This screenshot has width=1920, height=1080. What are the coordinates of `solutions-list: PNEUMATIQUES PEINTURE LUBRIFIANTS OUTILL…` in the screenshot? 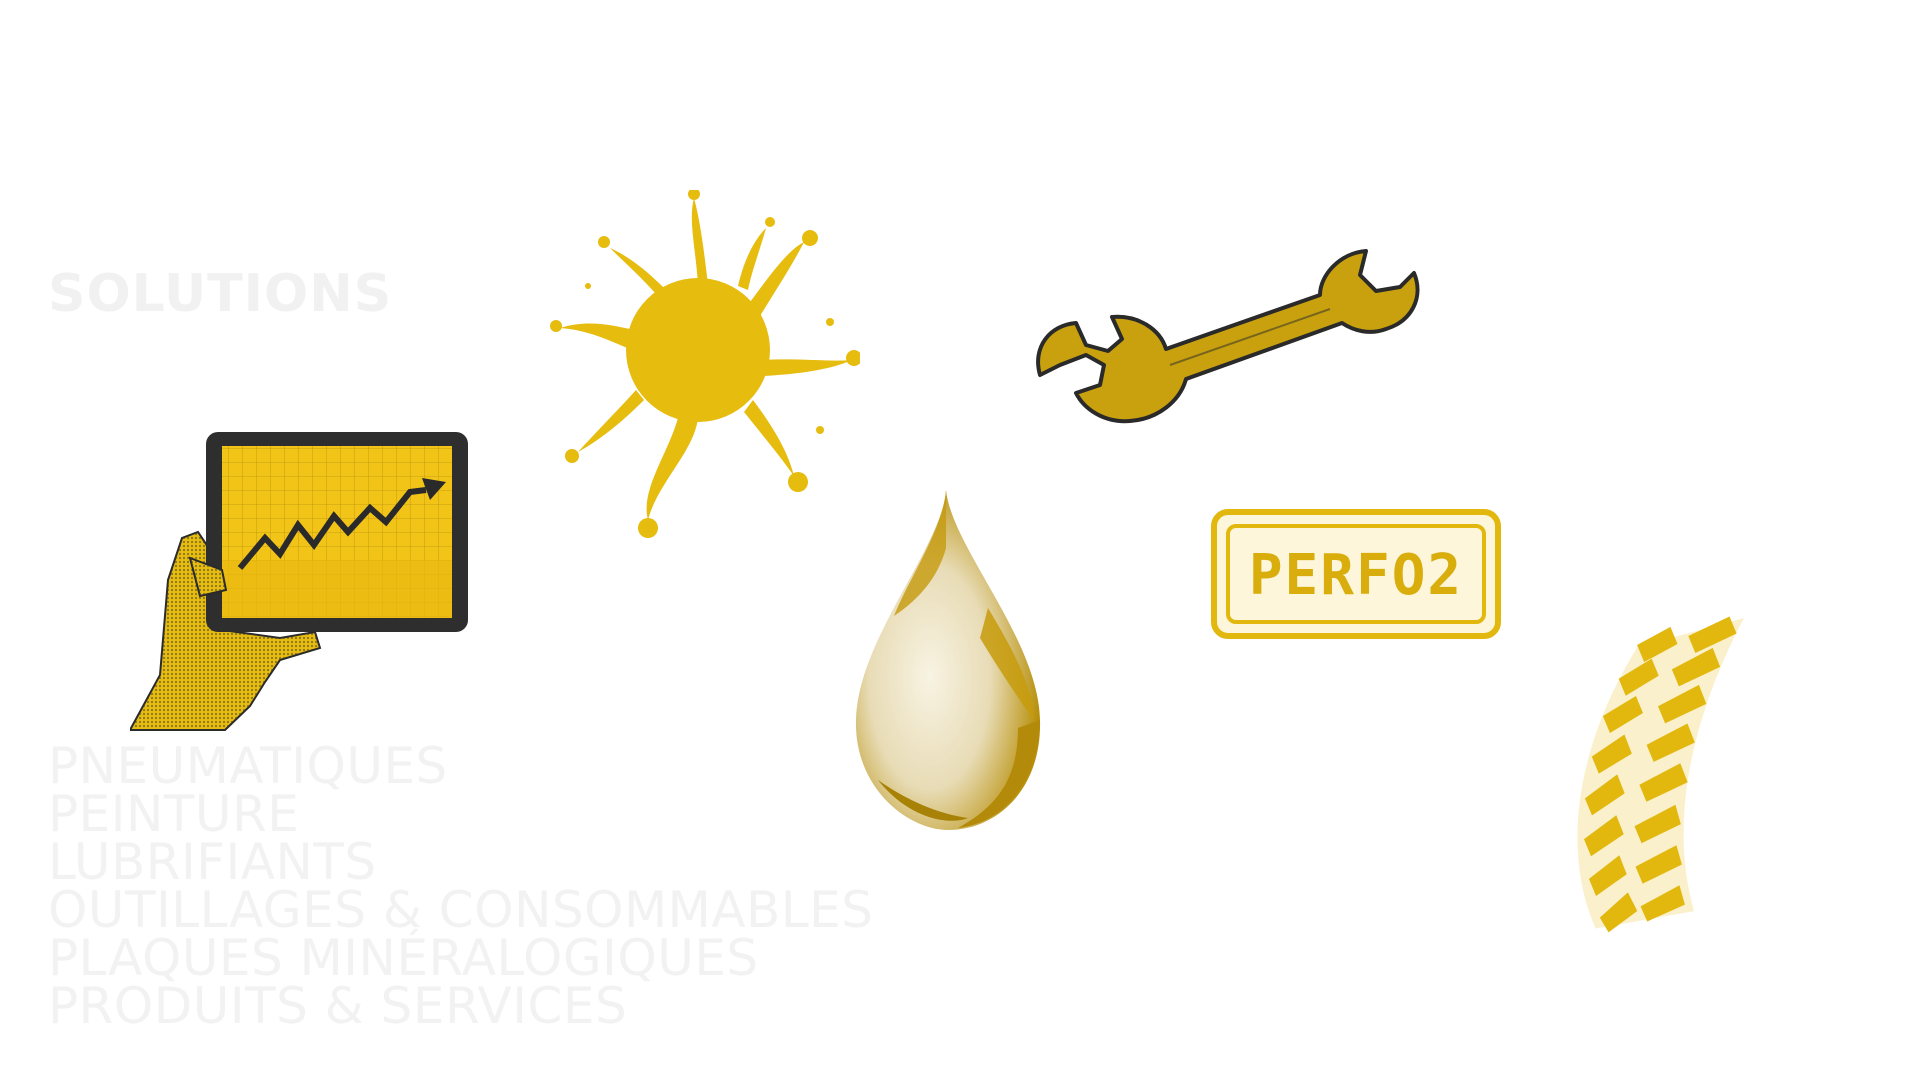 It's located at (461, 886).